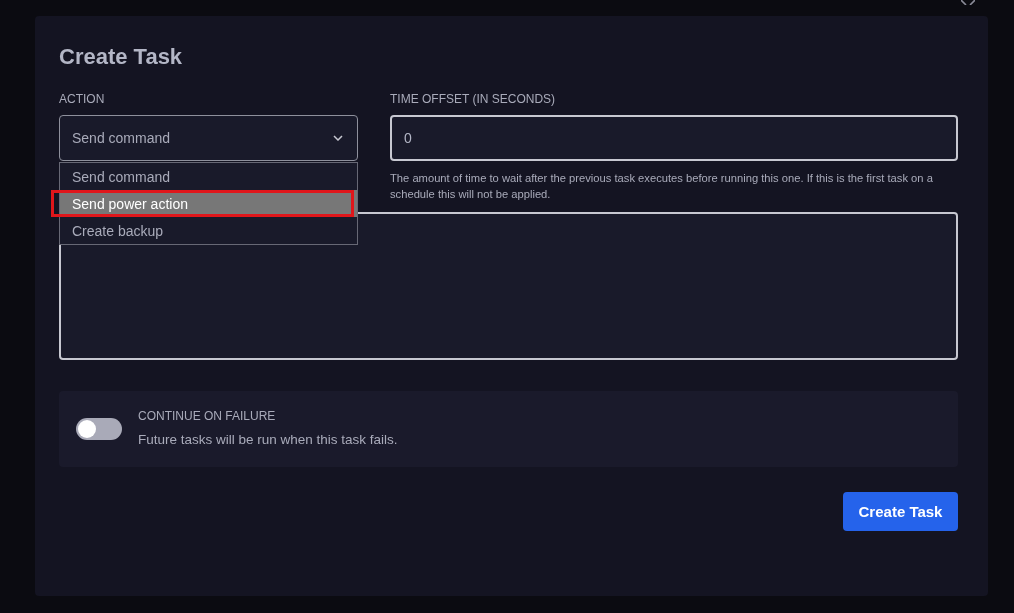 Image resolution: width=1014 pixels, height=613 pixels. I want to click on dropdown-option: Create backup, so click(208, 230).